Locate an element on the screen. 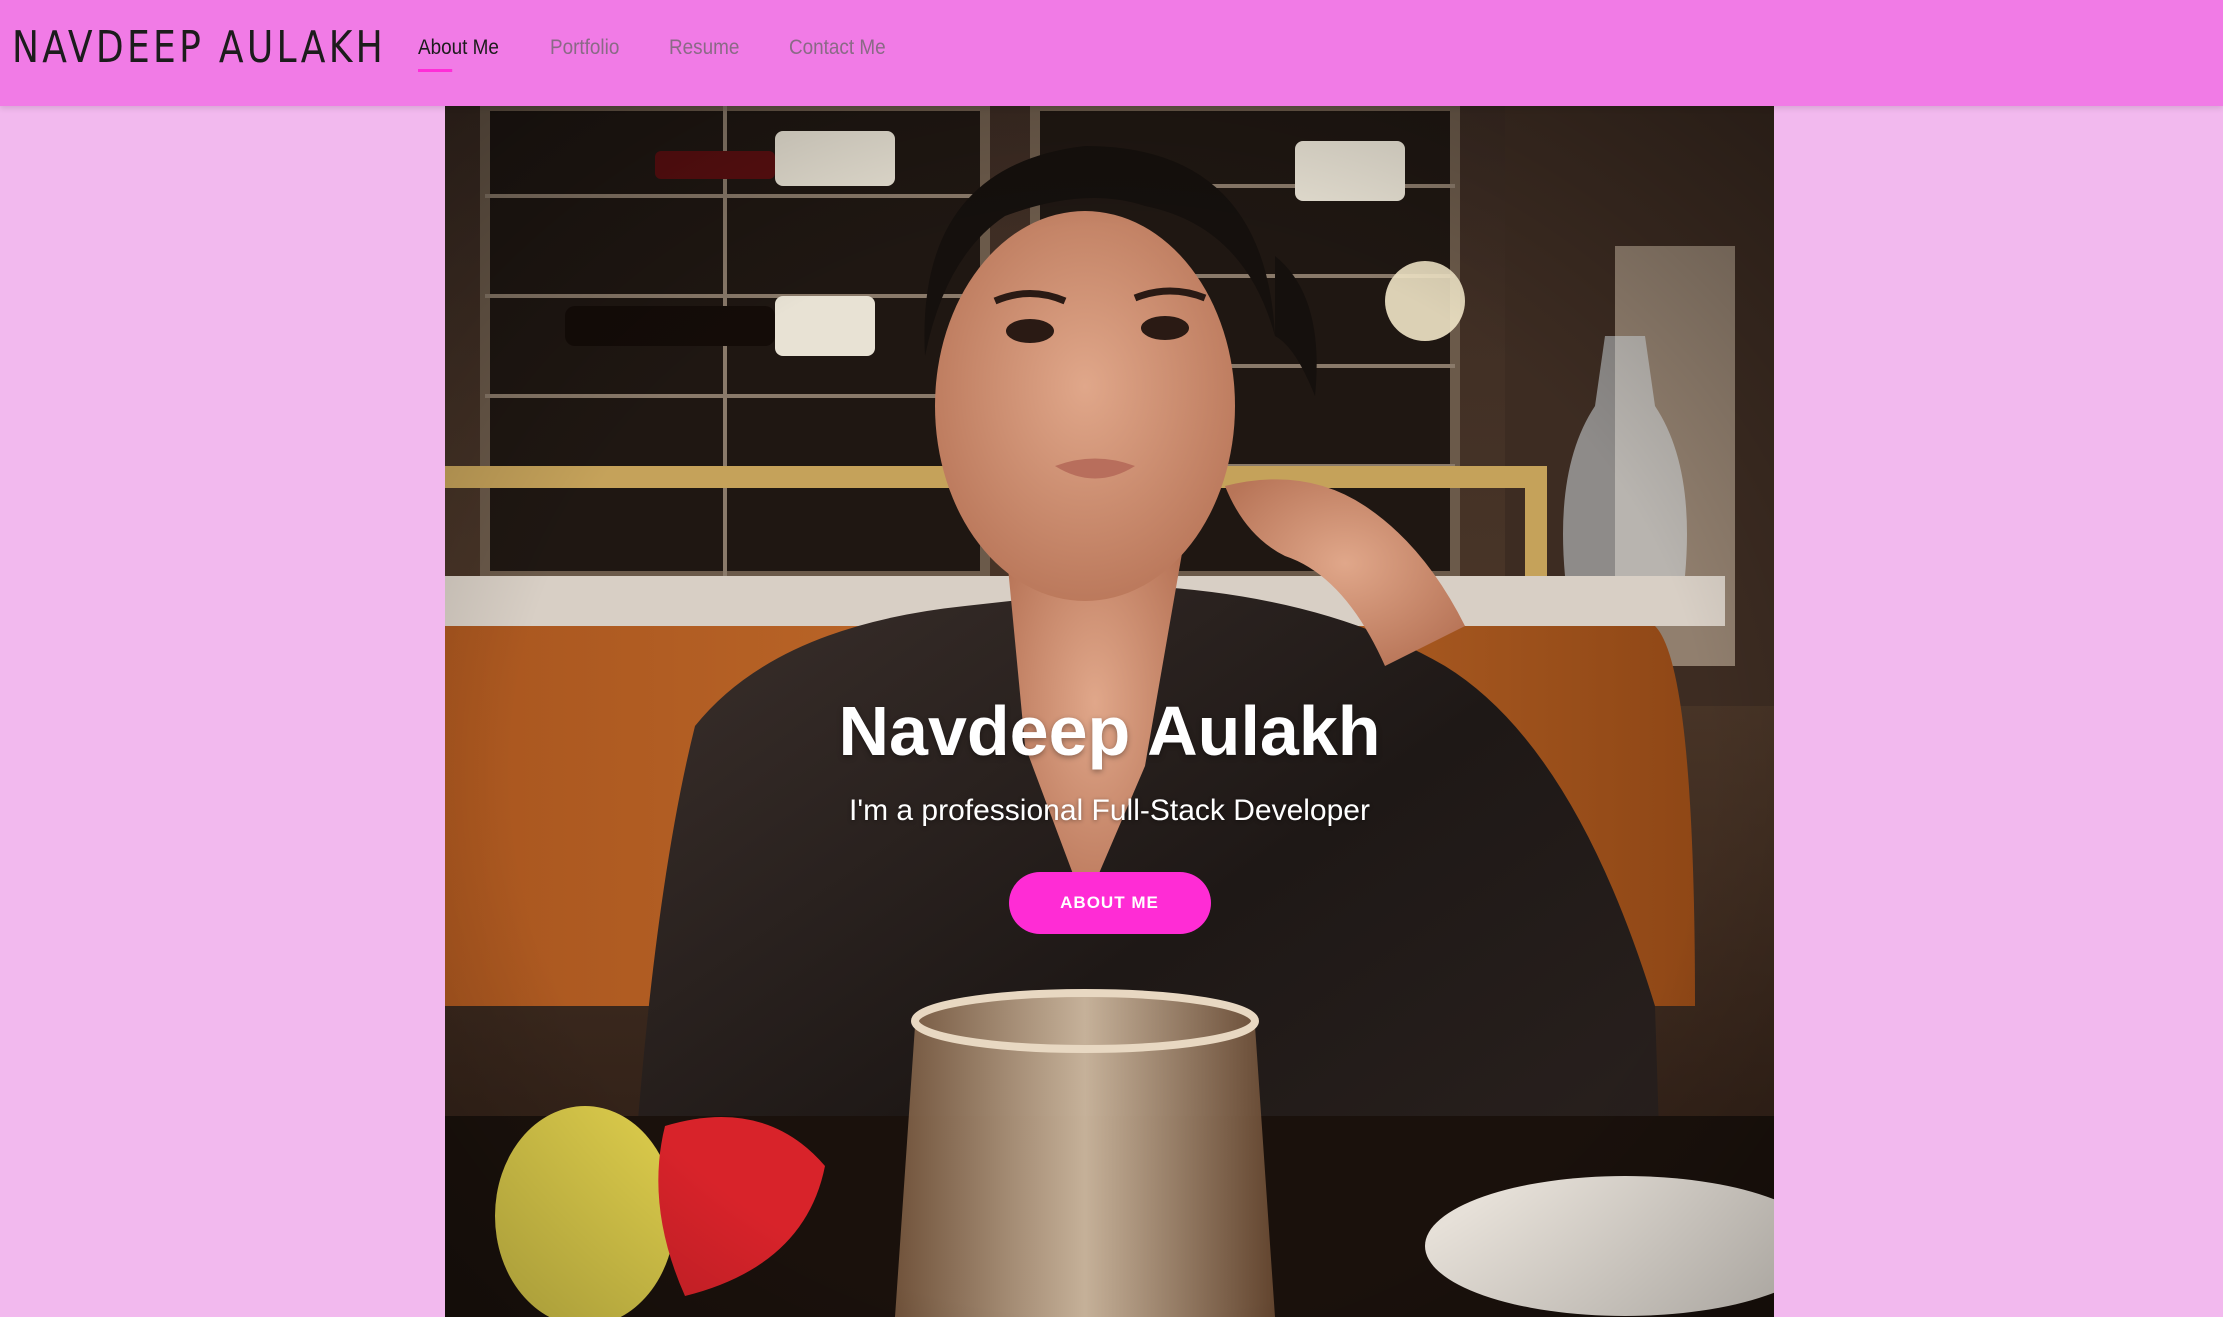 This screenshot has height=1317, width=2223. nav-link-portfolio: Portfolio is located at coordinates (584, 48).